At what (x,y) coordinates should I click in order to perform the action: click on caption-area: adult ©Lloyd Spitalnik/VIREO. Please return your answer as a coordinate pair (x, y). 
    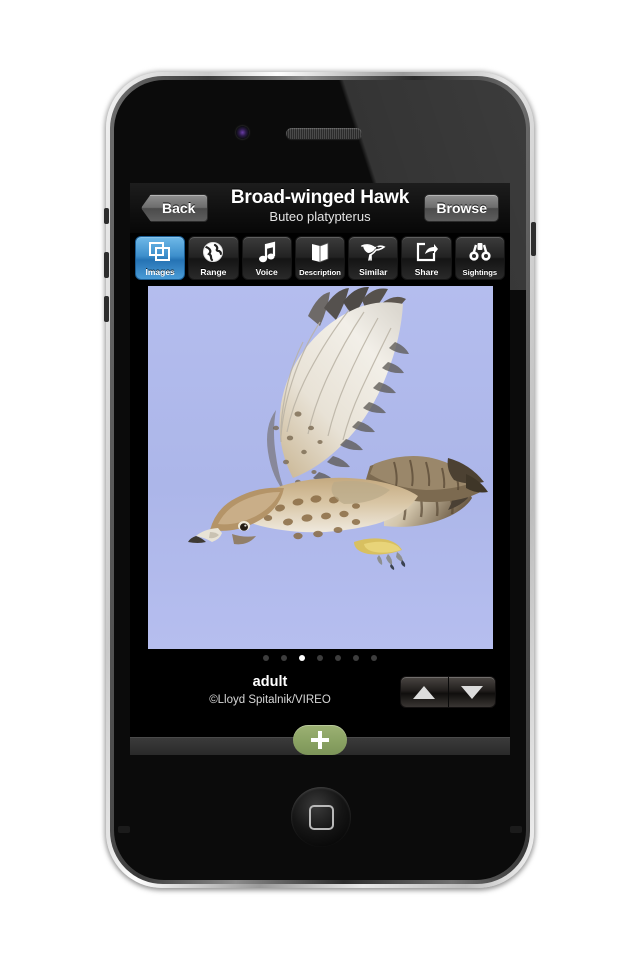
    Looking at the image, I should click on (320, 697).